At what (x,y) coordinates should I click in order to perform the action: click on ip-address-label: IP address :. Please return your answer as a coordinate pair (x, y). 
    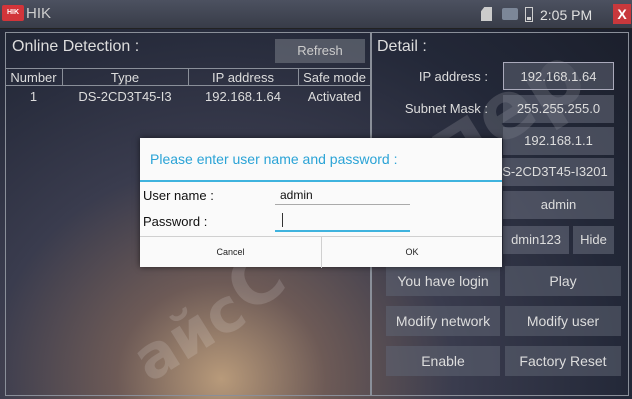
    Looking at the image, I should click on (453, 76).